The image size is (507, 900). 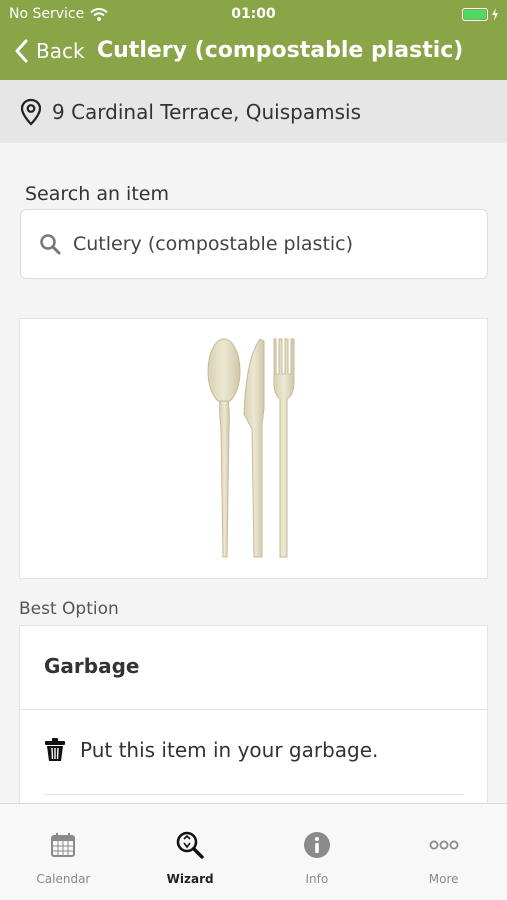 What do you see at coordinates (317, 845) in the screenshot?
I see `info-icon` at bounding box center [317, 845].